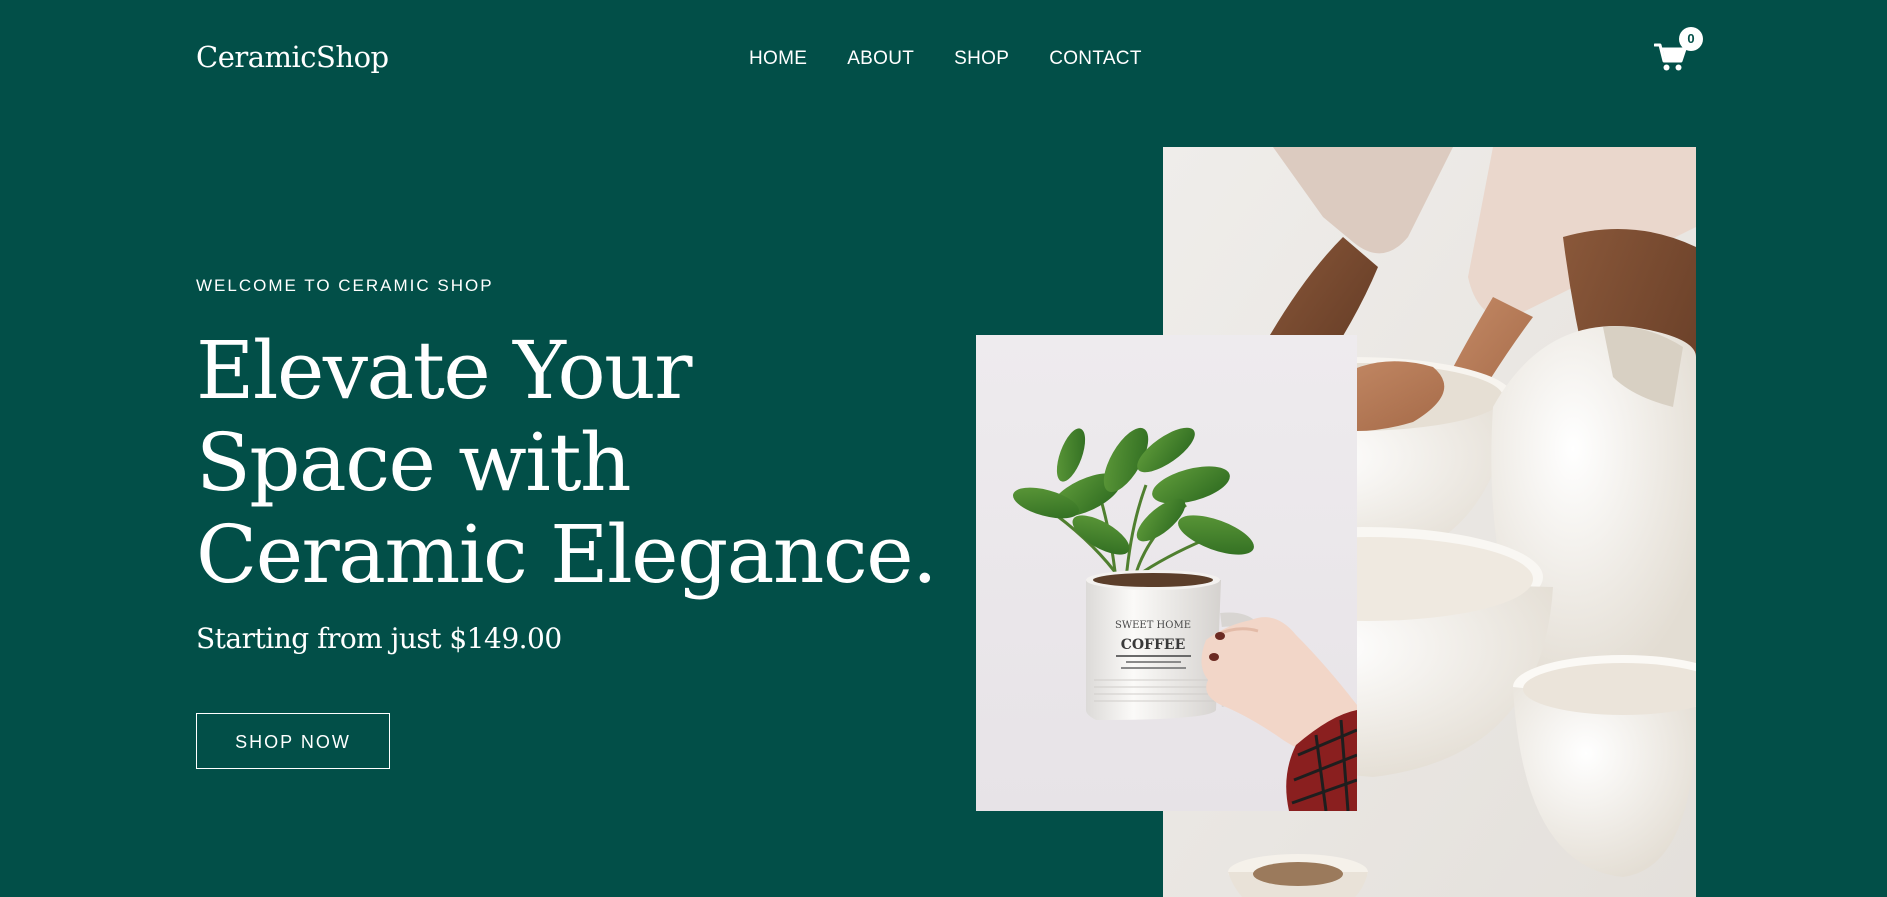 This screenshot has width=1887, height=897. What do you see at coordinates (414, 462) in the screenshot?
I see `headline-line: Space with` at bounding box center [414, 462].